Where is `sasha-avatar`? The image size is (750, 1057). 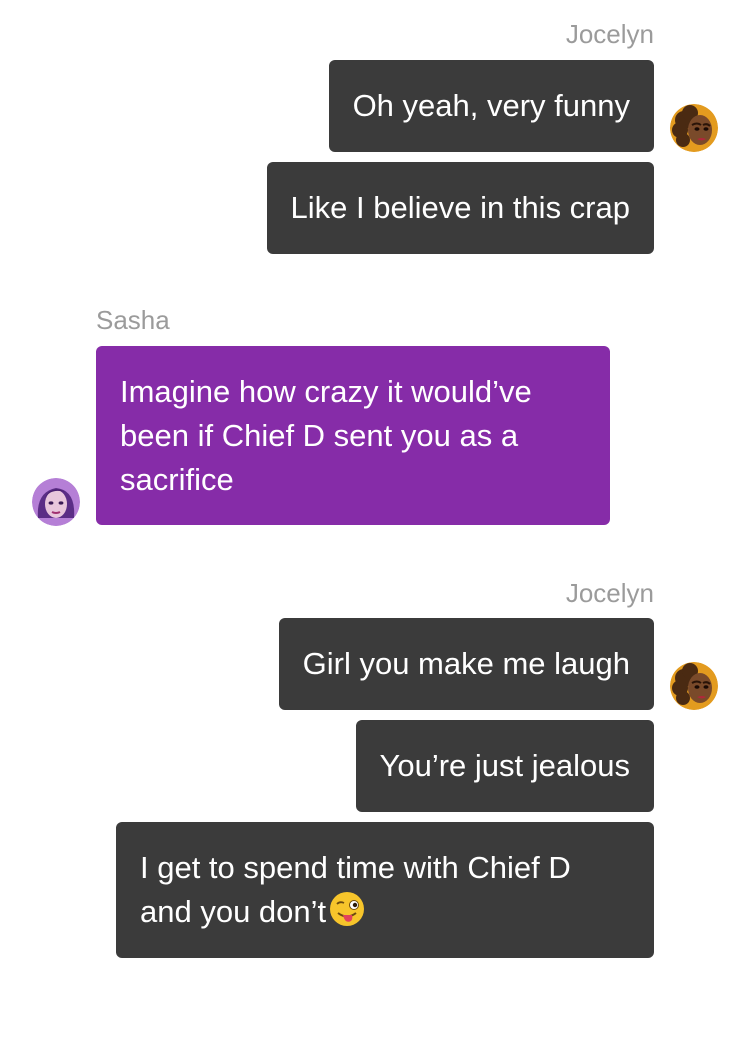 sasha-avatar is located at coordinates (56, 502).